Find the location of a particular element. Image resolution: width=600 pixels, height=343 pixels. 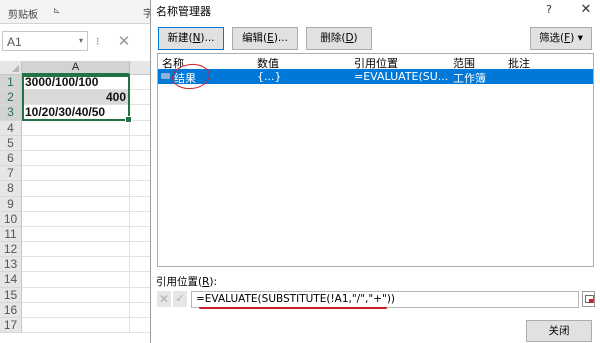

cancel-entry-icon: ✕ is located at coordinates (124, 41).